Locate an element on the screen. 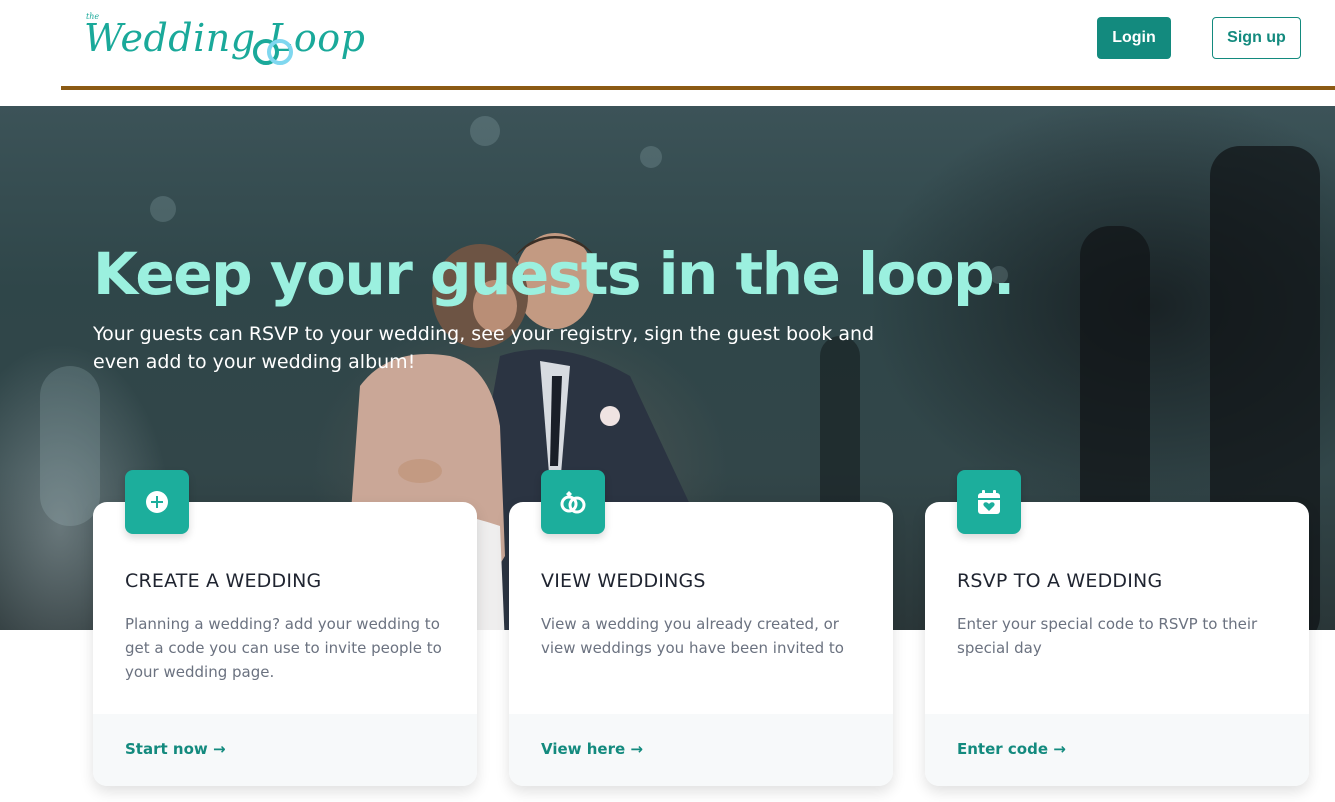 This screenshot has height=802, width=1335. card-title: RSVP TO A WEDDING is located at coordinates (1060, 581).